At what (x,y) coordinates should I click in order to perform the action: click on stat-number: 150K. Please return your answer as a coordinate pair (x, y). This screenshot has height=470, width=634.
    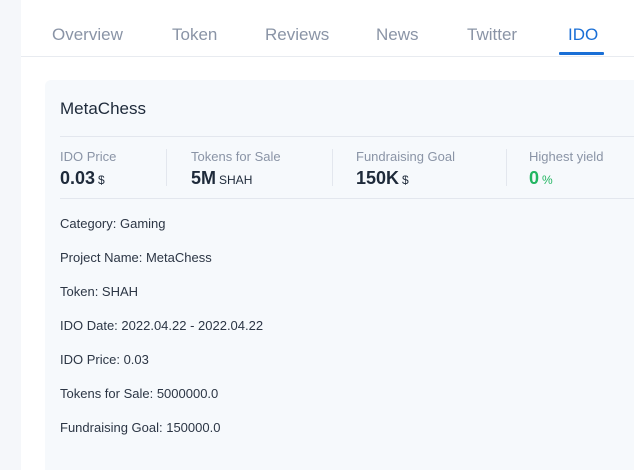
    Looking at the image, I should click on (378, 178).